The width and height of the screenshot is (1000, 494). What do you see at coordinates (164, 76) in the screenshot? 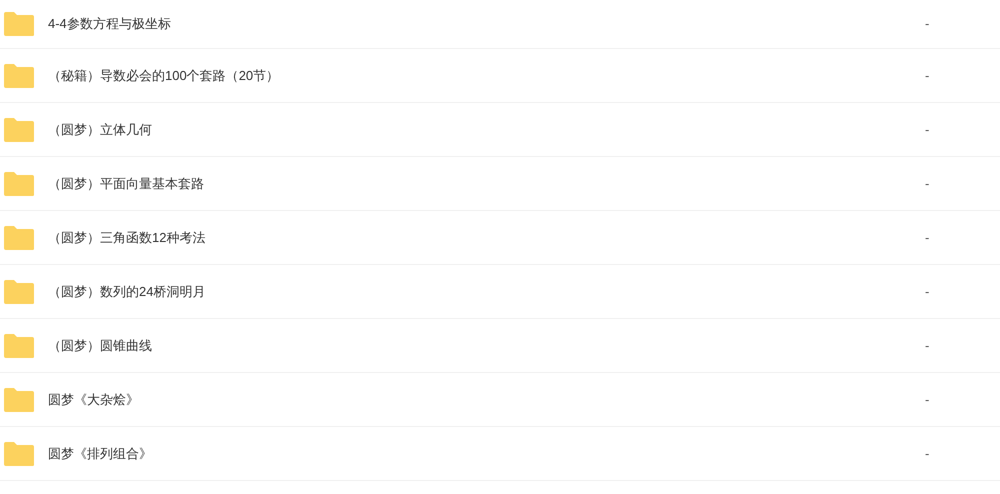
I see `folder-name: （秘籍）导数必会的100个套路（20节）` at bounding box center [164, 76].